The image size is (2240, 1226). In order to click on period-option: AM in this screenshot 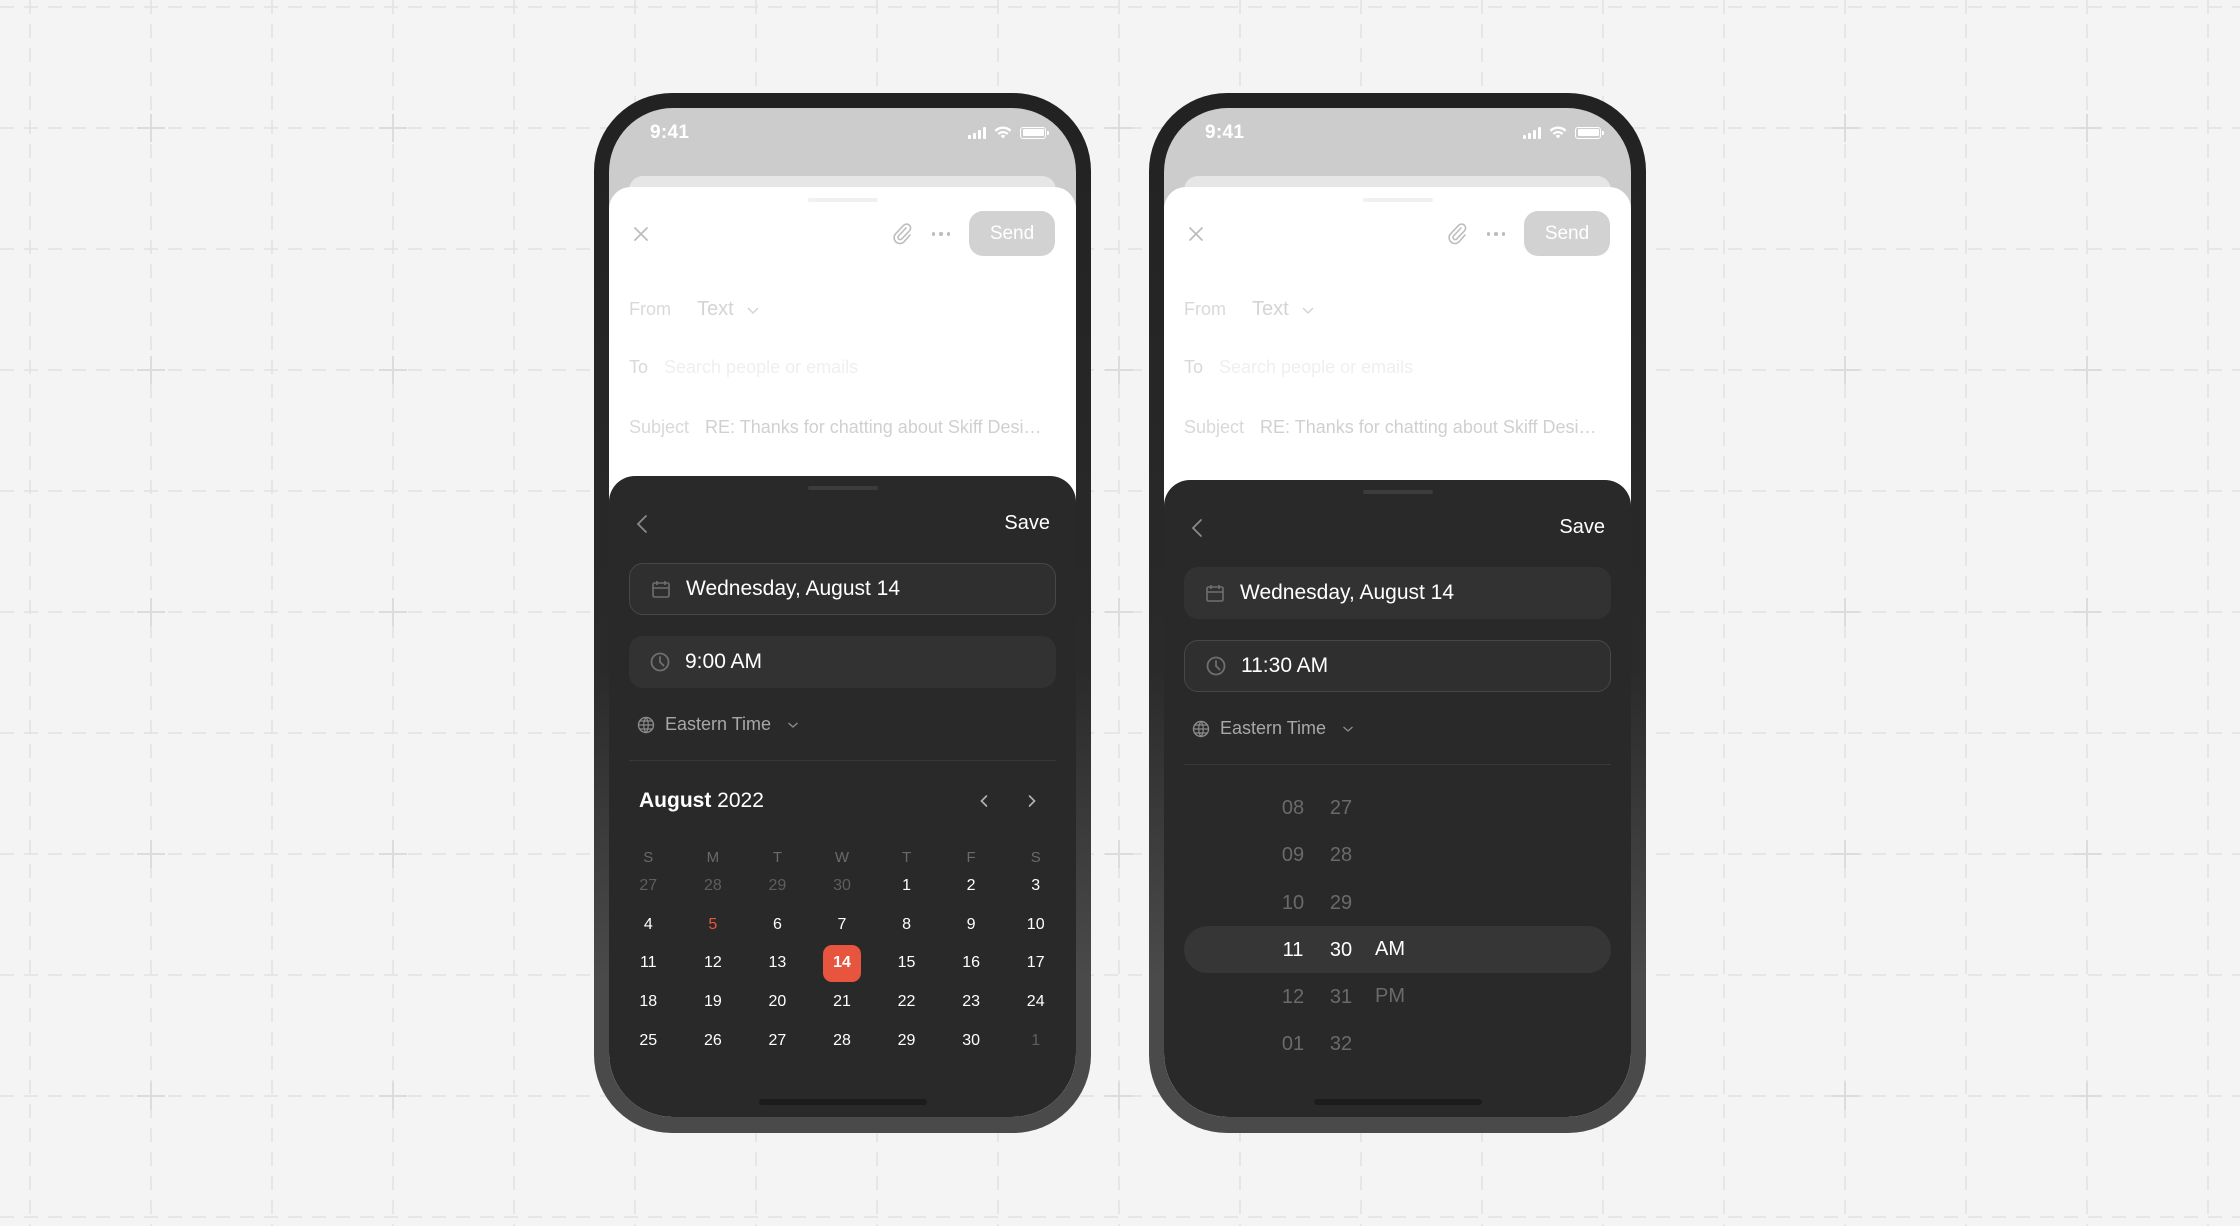, I will do `click(1390, 949)`.